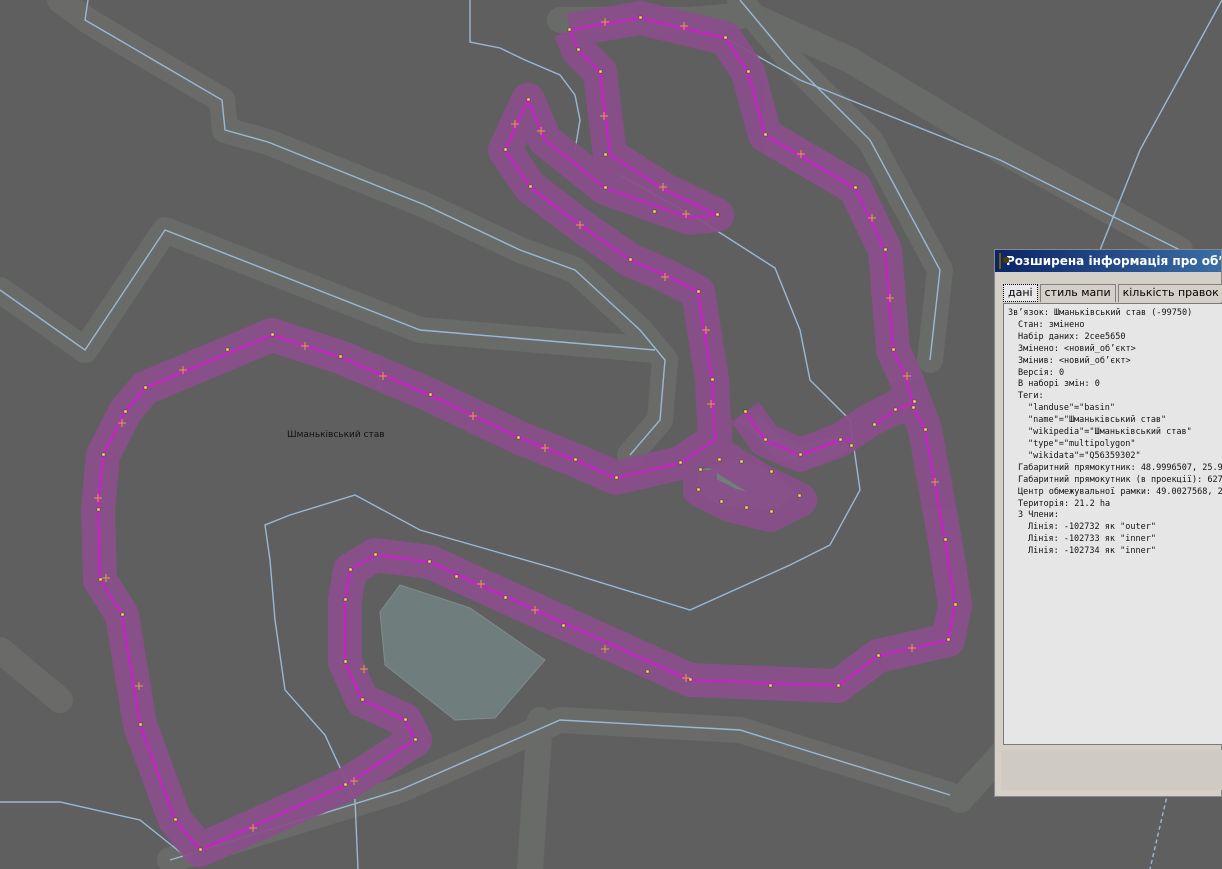 This screenshot has width=1222, height=869. What do you see at coordinates (1092, 527) in the screenshot?
I see `member-outer: Лінія: -102732 як "outer"` at bounding box center [1092, 527].